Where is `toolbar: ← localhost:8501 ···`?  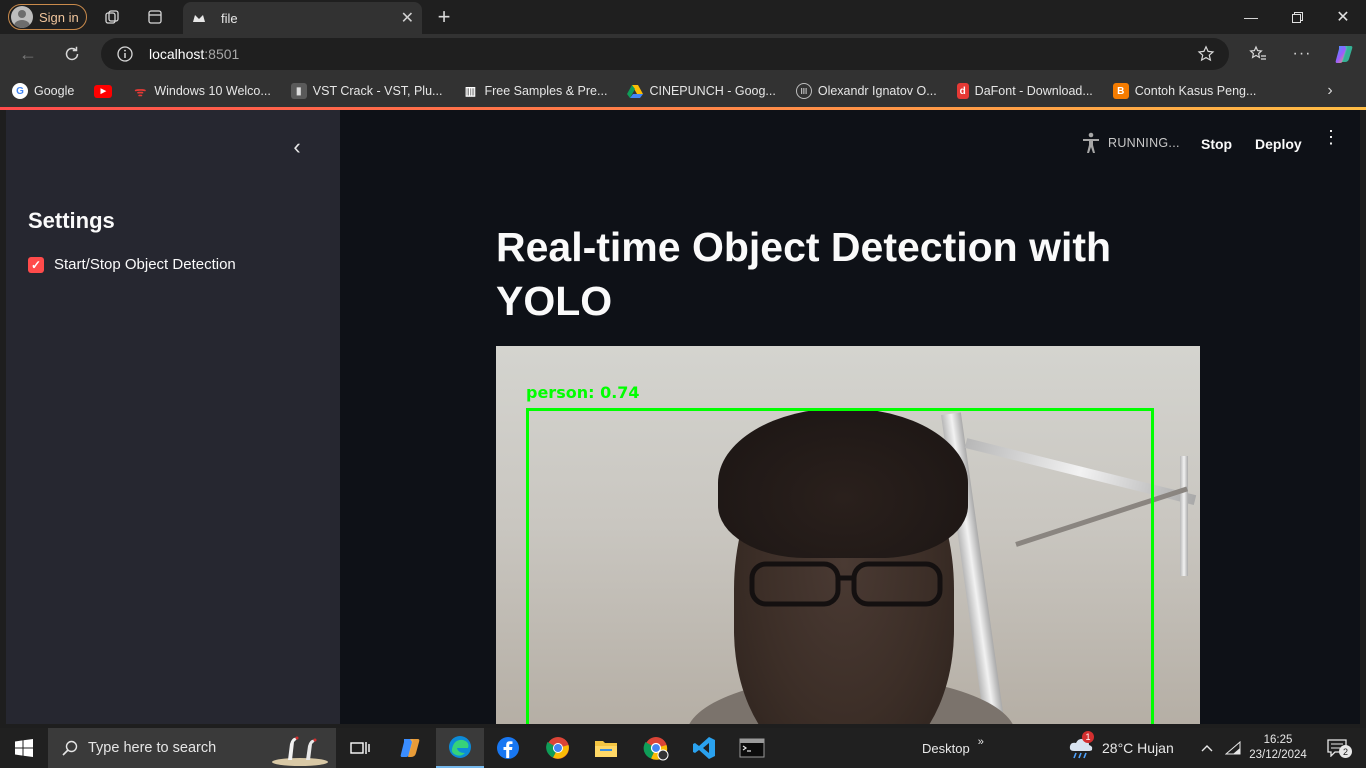
toolbar: ← localhost:8501 ··· is located at coordinates (683, 54).